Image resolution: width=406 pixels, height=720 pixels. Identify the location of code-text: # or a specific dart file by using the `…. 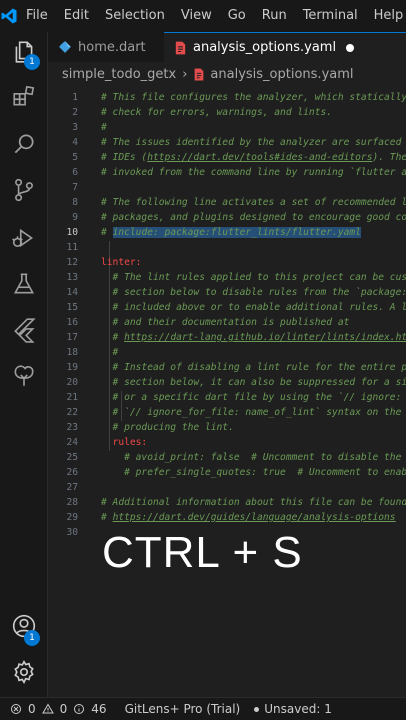
(253, 397).